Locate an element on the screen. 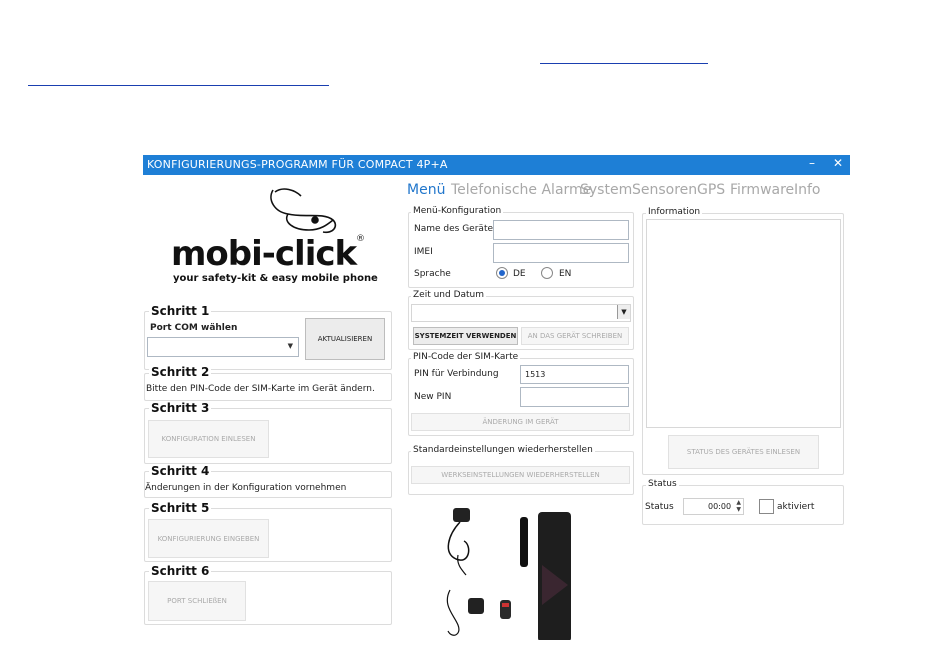 This screenshot has width=950, height=655. change-in-device-button: ÄNDERUNG IM GERÄT is located at coordinates (520, 422).